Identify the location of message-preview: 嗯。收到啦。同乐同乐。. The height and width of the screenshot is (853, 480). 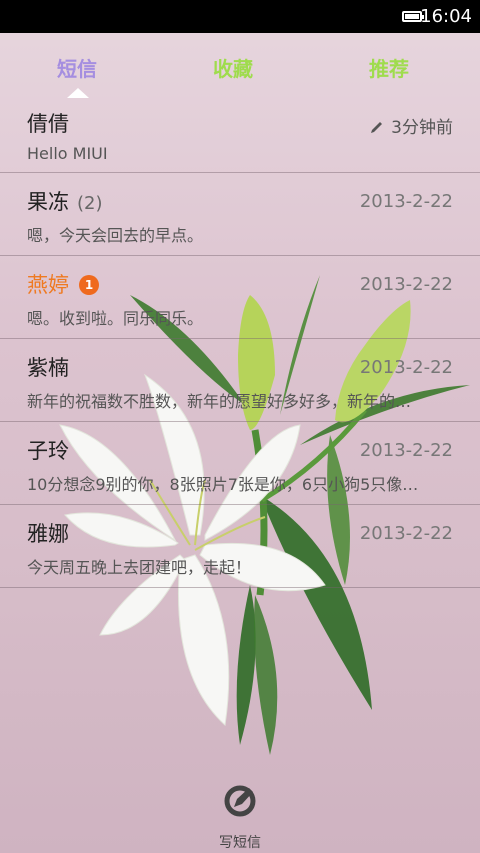
(115, 318).